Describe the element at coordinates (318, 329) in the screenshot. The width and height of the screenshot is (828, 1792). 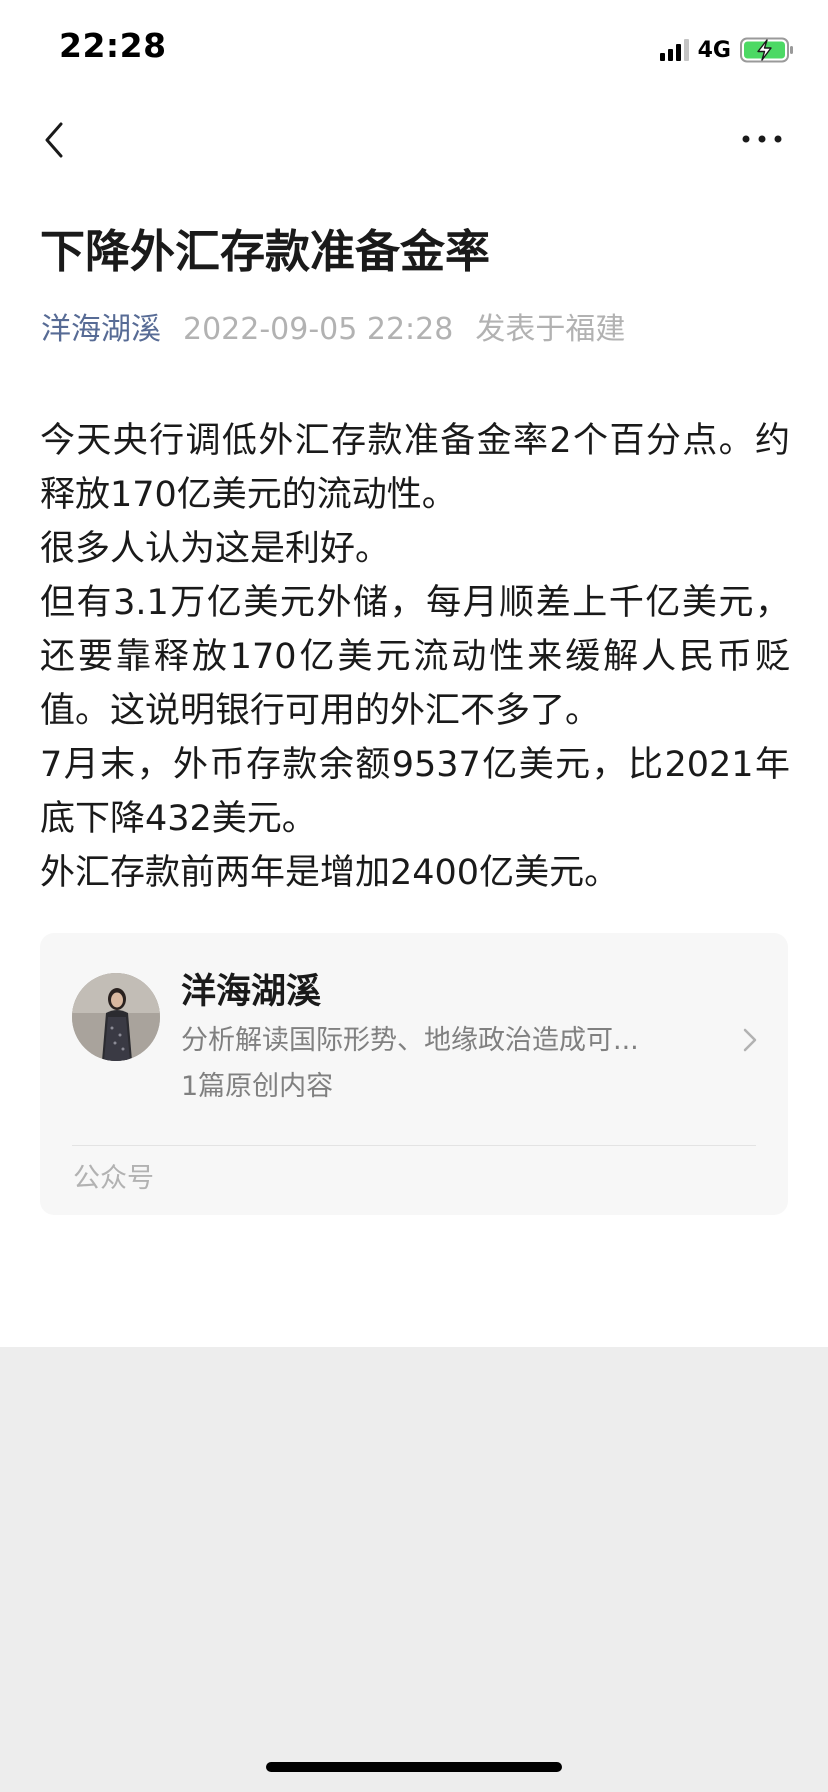
I see `publish-date: 2022-09-05 22:28` at that location.